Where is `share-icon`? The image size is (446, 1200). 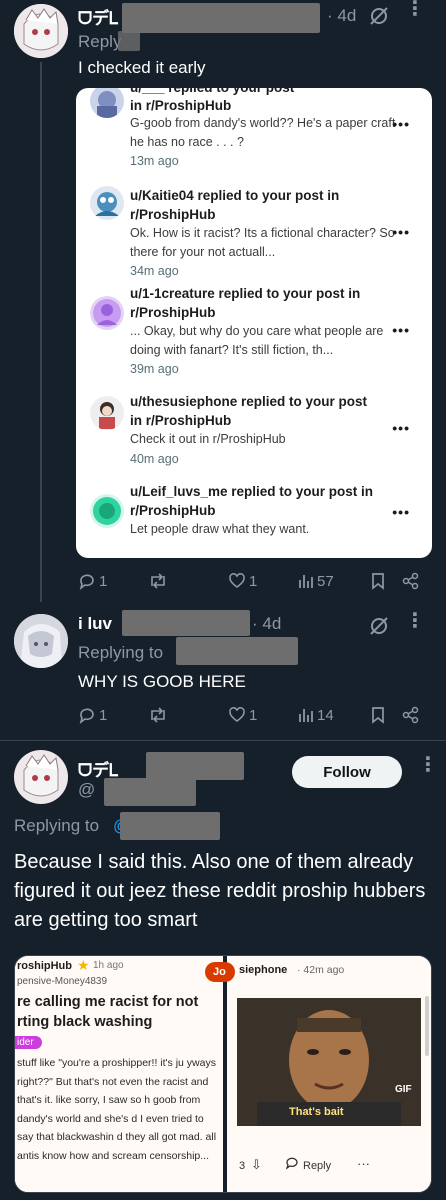 share-icon is located at coordinates (410, 715).